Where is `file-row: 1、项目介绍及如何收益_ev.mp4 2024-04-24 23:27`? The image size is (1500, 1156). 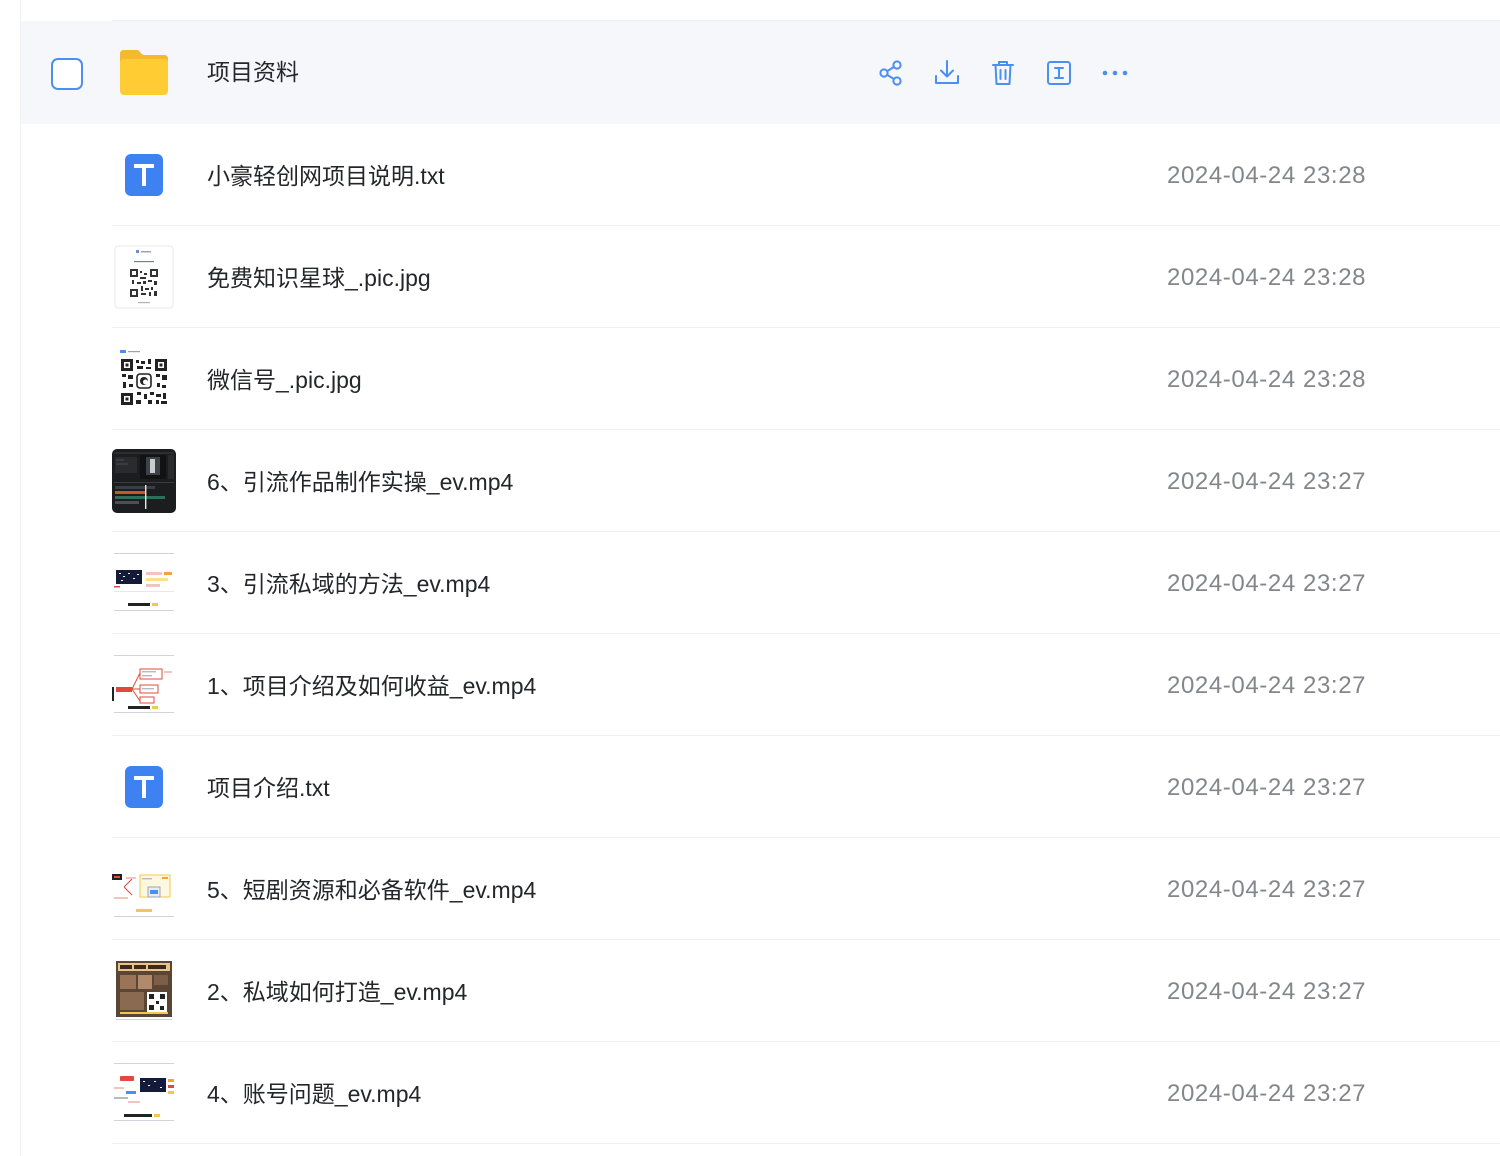
file-row: 1、项目介绍及如何收益_ev.mp4 2024-04-24 23:27 is located at coordinates (760, 685).